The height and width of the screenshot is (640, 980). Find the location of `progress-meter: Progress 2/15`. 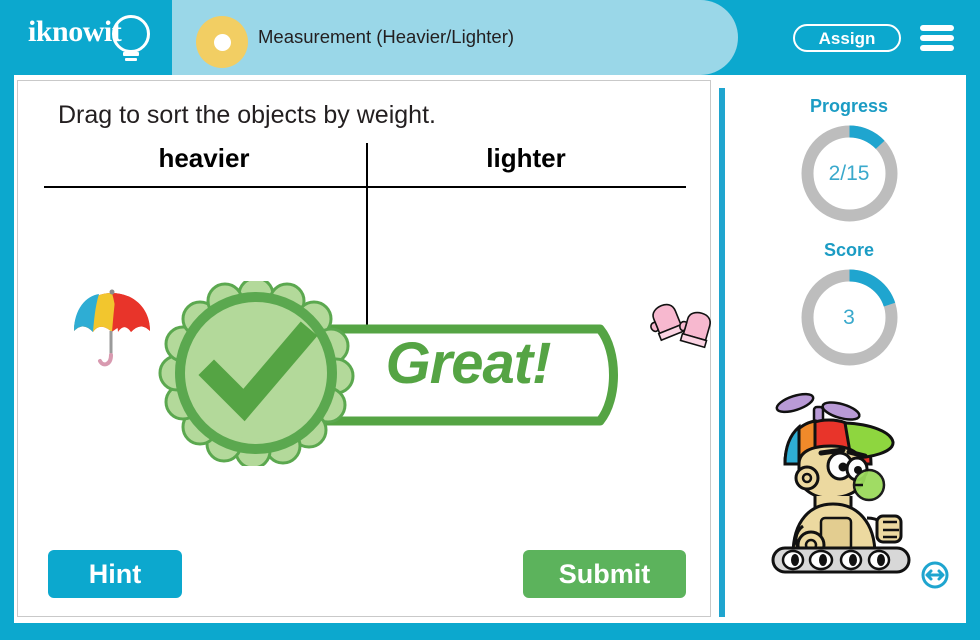

progress-meter: Progress 2/15 is located at coordinates (849, 161).